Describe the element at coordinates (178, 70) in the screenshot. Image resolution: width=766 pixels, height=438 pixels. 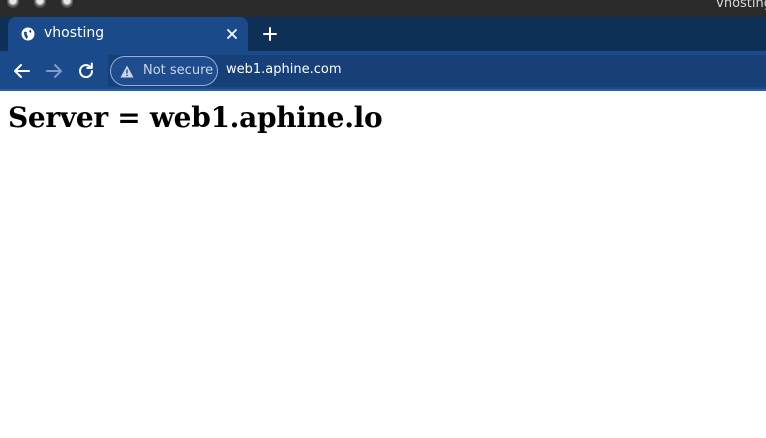
I see `security-label: Not secure` at that location.